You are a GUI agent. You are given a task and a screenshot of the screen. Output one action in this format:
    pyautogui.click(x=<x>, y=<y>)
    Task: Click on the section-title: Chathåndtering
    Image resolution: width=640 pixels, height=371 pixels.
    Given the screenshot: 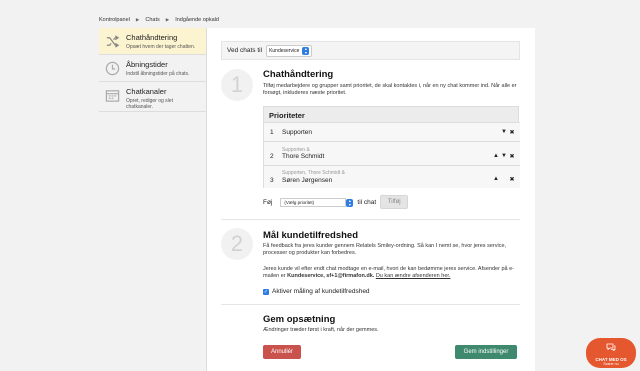 What is the action you would take?
    pyautogui.click(x=298, y=74)
    